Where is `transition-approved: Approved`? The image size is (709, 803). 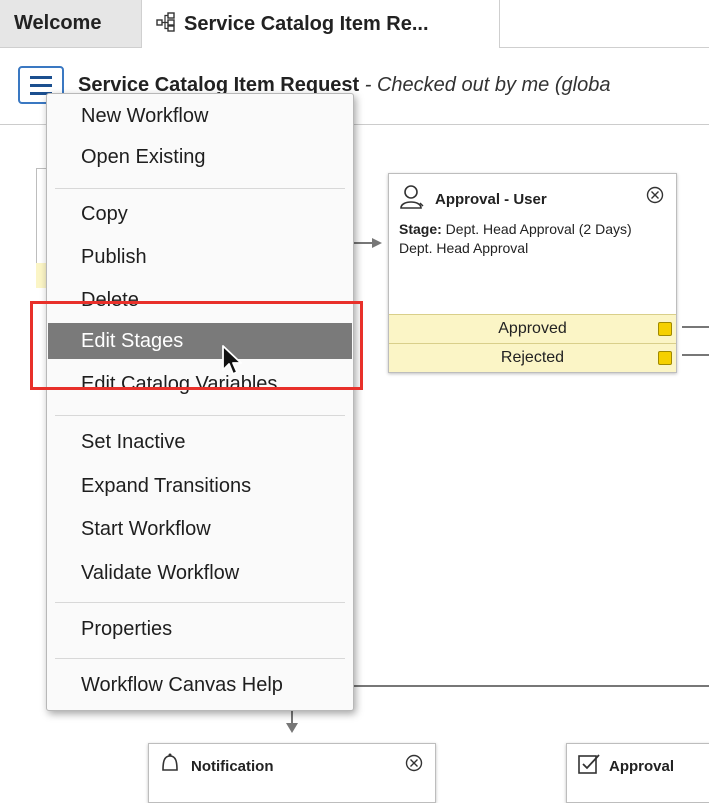
transition-approved: Approved is located at coordinates (532, 328).